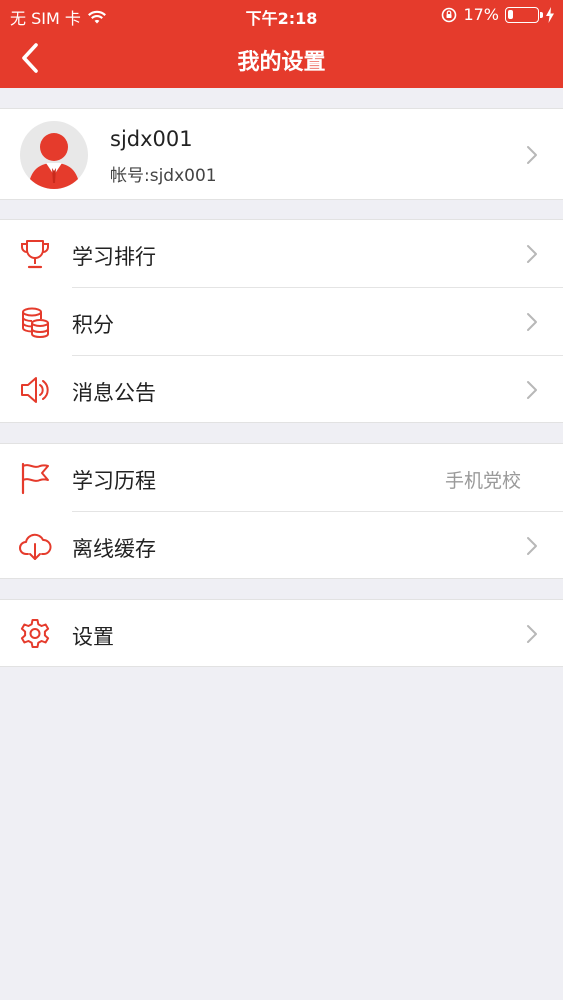 This screenshot has height=1000, width=563. Describe the element at coordinates (281, 254) in the screenshot. I see `menu-item-study-ranking: 学习排行` at that location.